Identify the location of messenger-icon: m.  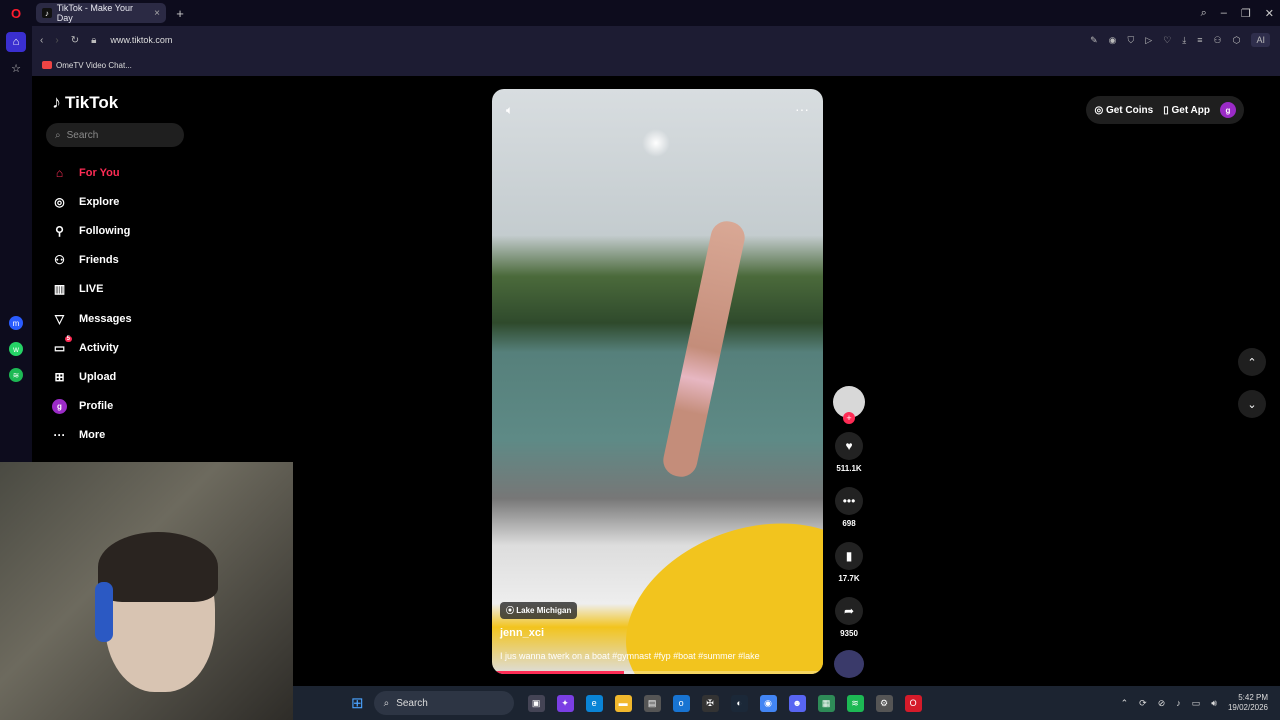
(16, 323).